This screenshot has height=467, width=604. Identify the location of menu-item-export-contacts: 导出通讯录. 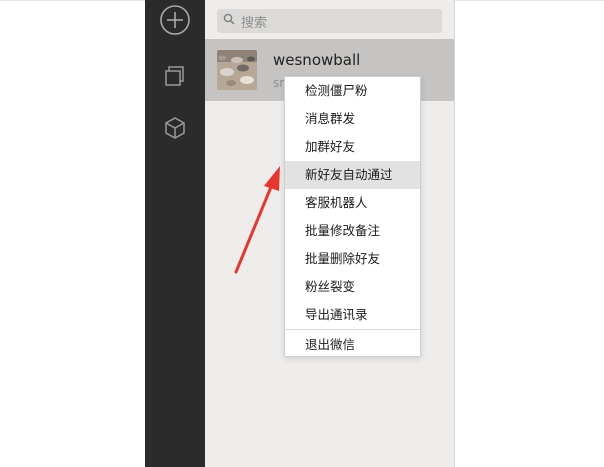
(352, 315).